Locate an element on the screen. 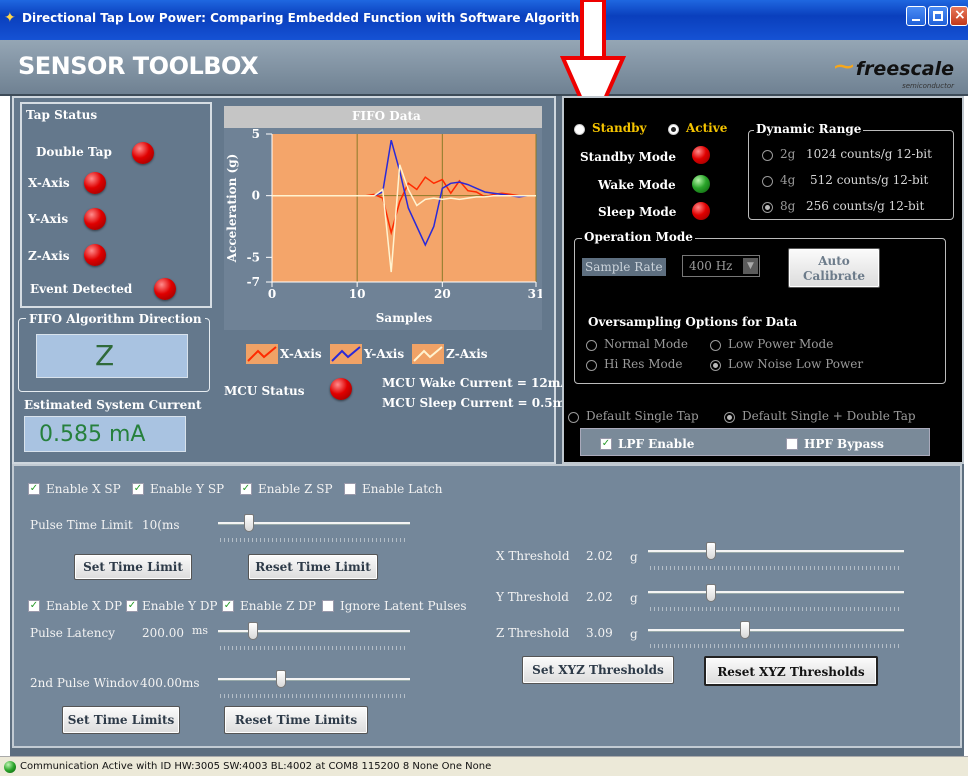 The width and height of the screenshot is (968, 776). enable-x-dp-checkbox: ✓ is located at coordinates (34, 606).